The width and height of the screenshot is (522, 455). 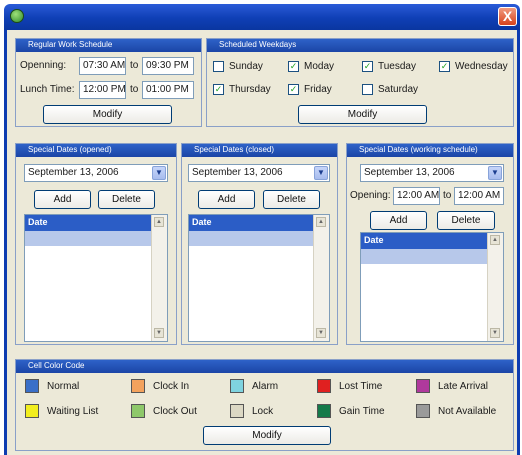 What do you see at coordinates (265, 386) in the screenshot?
I see `alarm-label: Alarm` at bounding box center [265, 386].